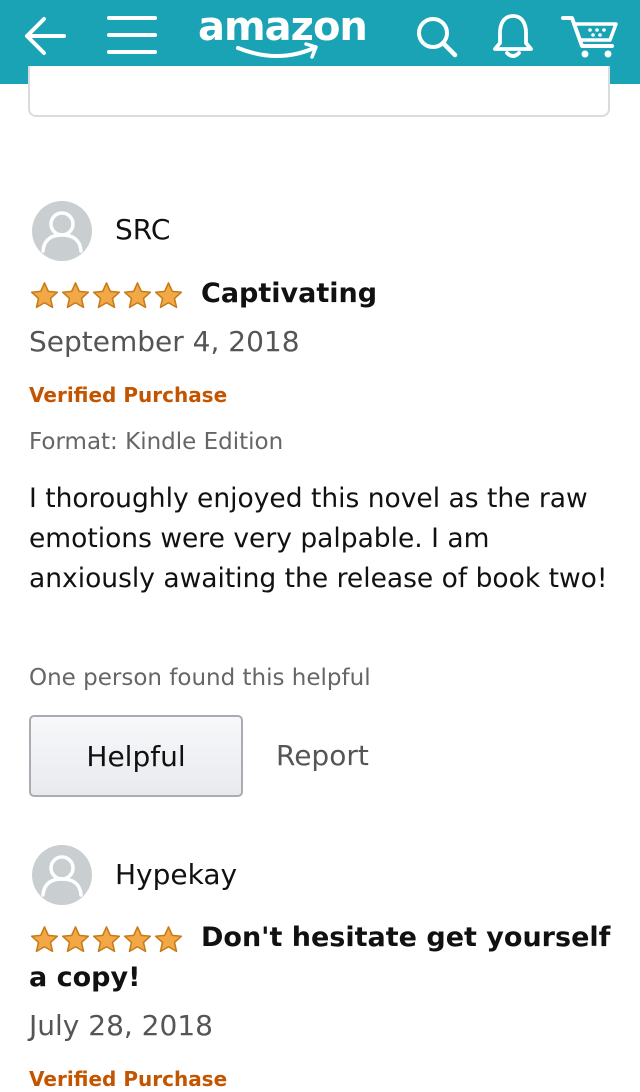  Describe the element at coordinates (156, 442) in the screenshot. I see `review-format: Format: Kindle Edition` at that location.